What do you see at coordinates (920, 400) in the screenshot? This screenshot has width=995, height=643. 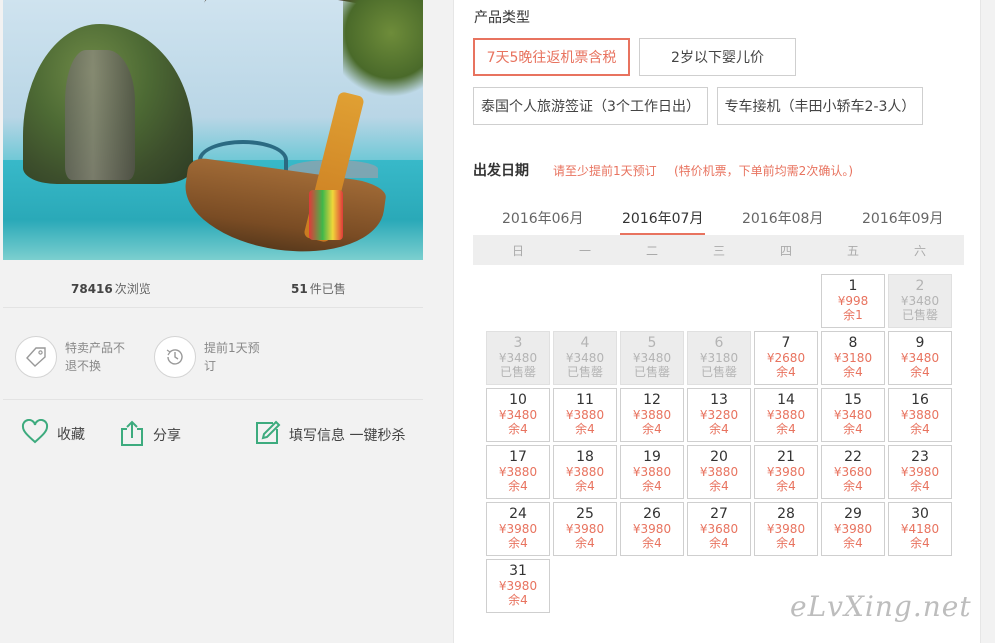 I see `day-number: 16` at bounding box center [920, 400].